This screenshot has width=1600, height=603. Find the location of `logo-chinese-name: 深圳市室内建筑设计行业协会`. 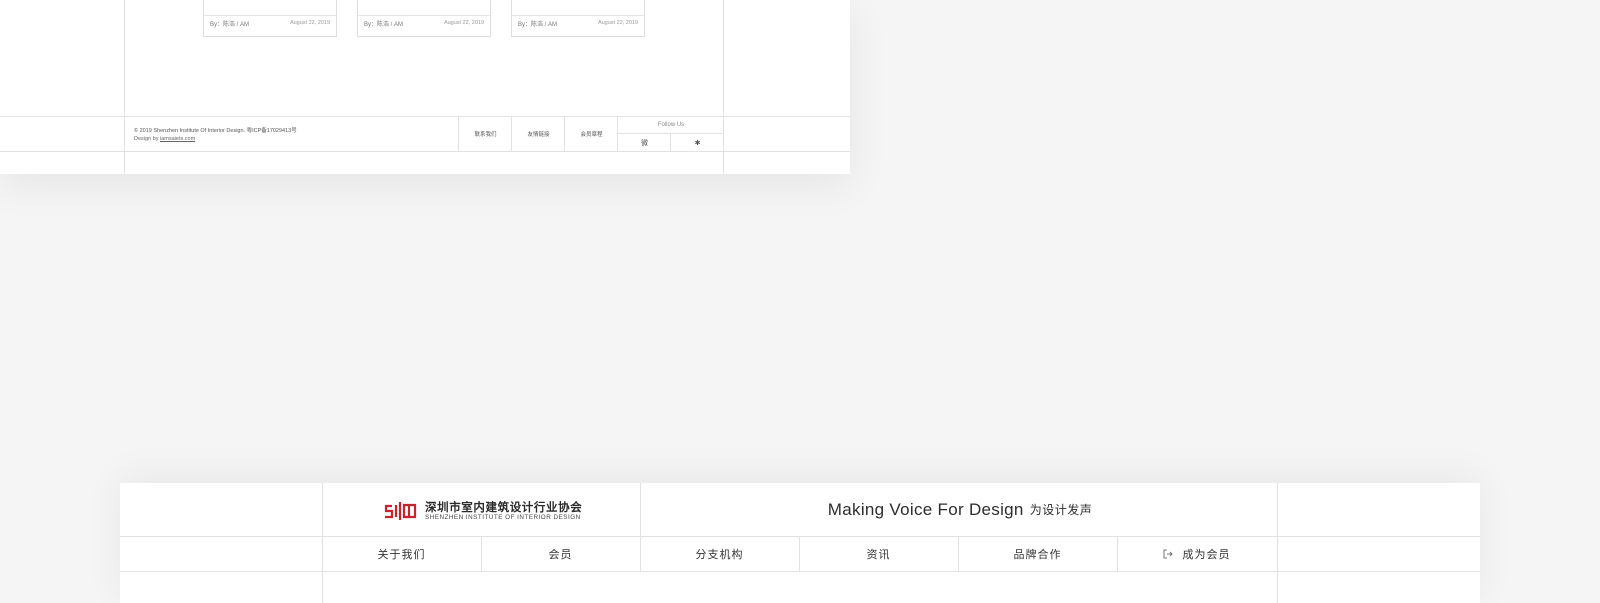

logo-chinese-name: 深圳市室内建筑设计行业协会 is located at coordinates (503, 507).